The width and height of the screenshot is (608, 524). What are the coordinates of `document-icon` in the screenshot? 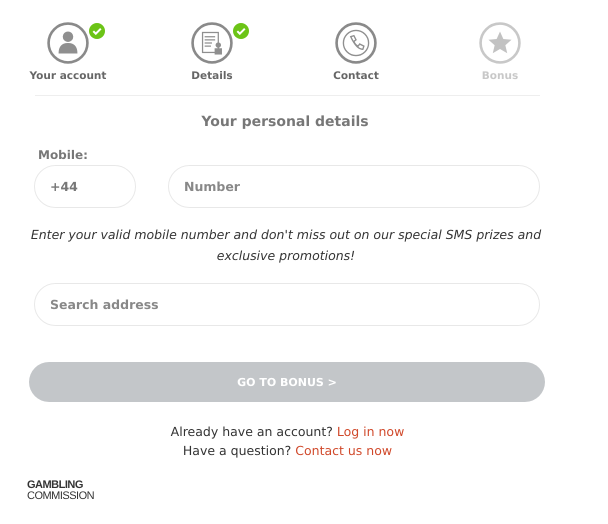 It's located at (212, 43).